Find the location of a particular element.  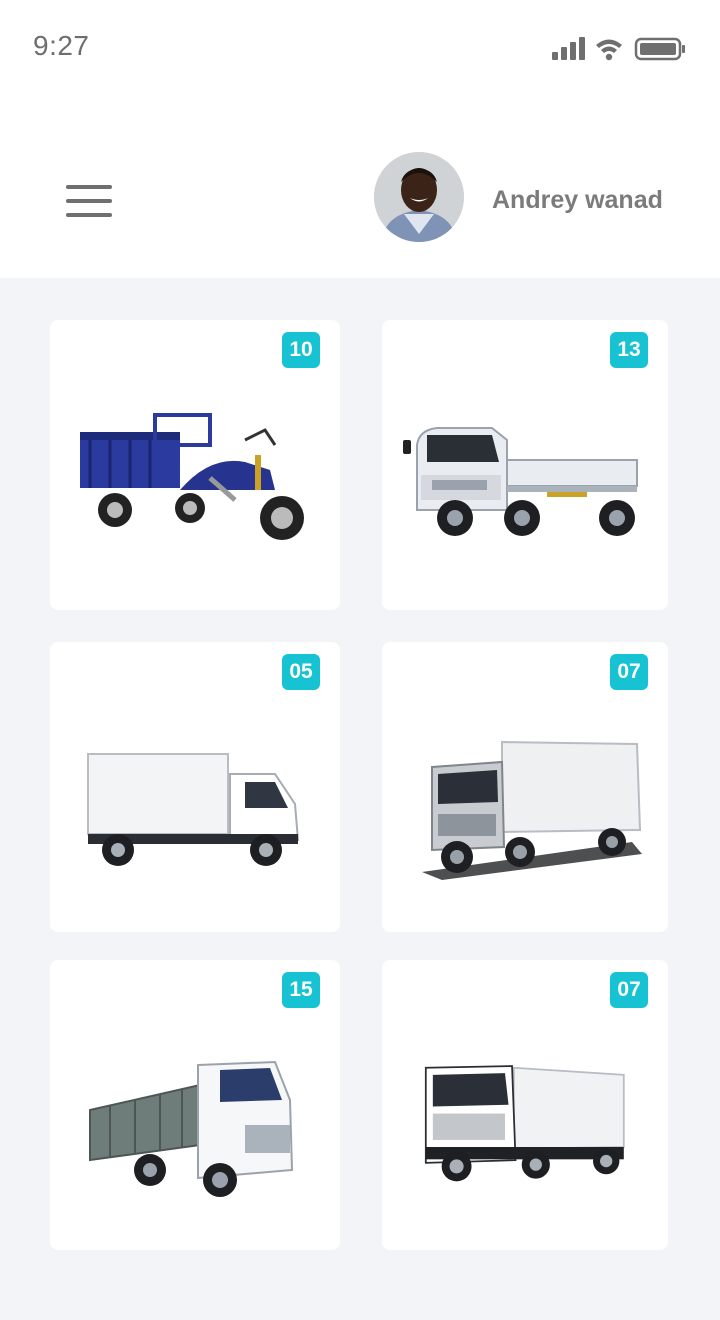

battery-icon is located at coordinates (659, 49).